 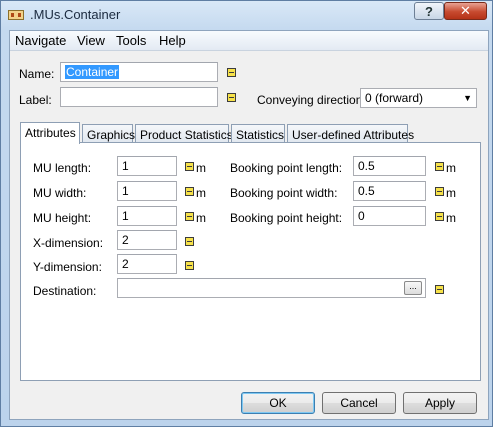 What do you see at coordinates (147, 166) in the screenshot?
I see `mu-length-input: 1` at bounding box center [147, 166].